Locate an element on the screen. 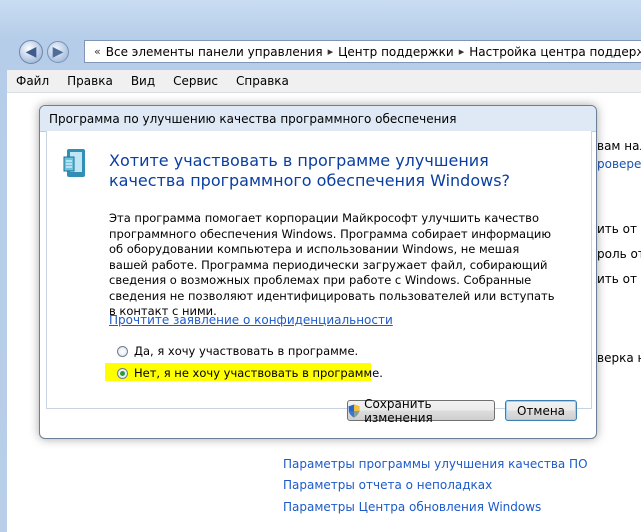  background-text: вам нали is located at coordinates (619, 146).